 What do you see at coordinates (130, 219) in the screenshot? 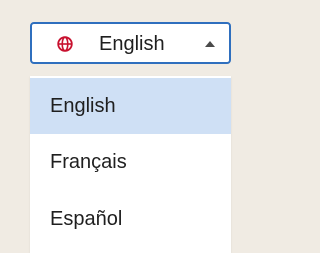
I see `language-option-espanol: Español` at bounding box center [130, 219].